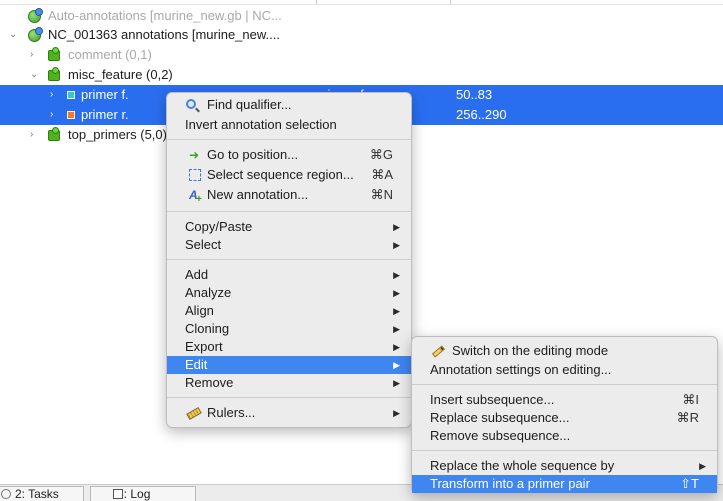 Image resolution: width=723 pixels, height=501 pixels. I want to click on menu-item-label: Analyze, so click(208, 292).